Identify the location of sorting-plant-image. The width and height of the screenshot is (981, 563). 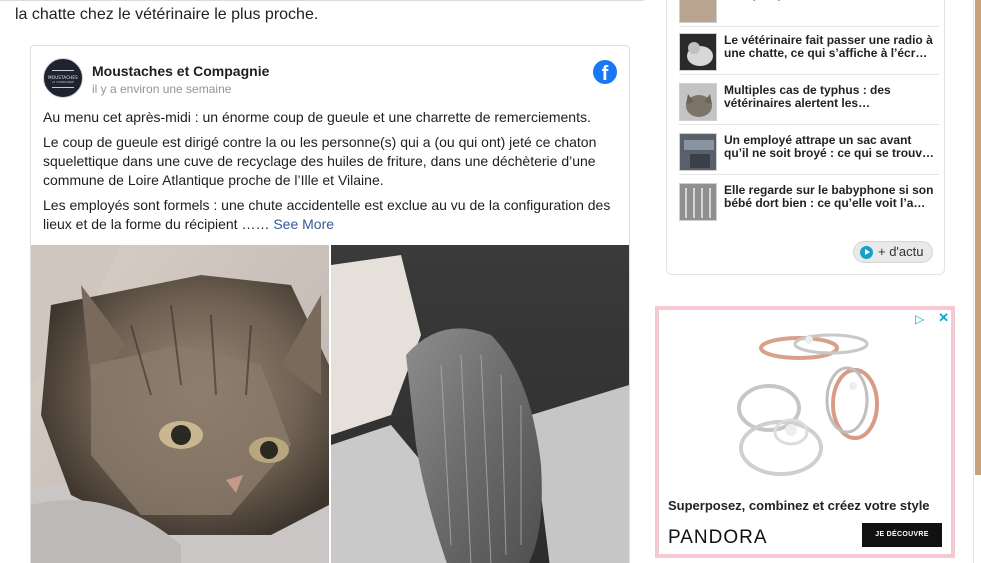
(698, 152).